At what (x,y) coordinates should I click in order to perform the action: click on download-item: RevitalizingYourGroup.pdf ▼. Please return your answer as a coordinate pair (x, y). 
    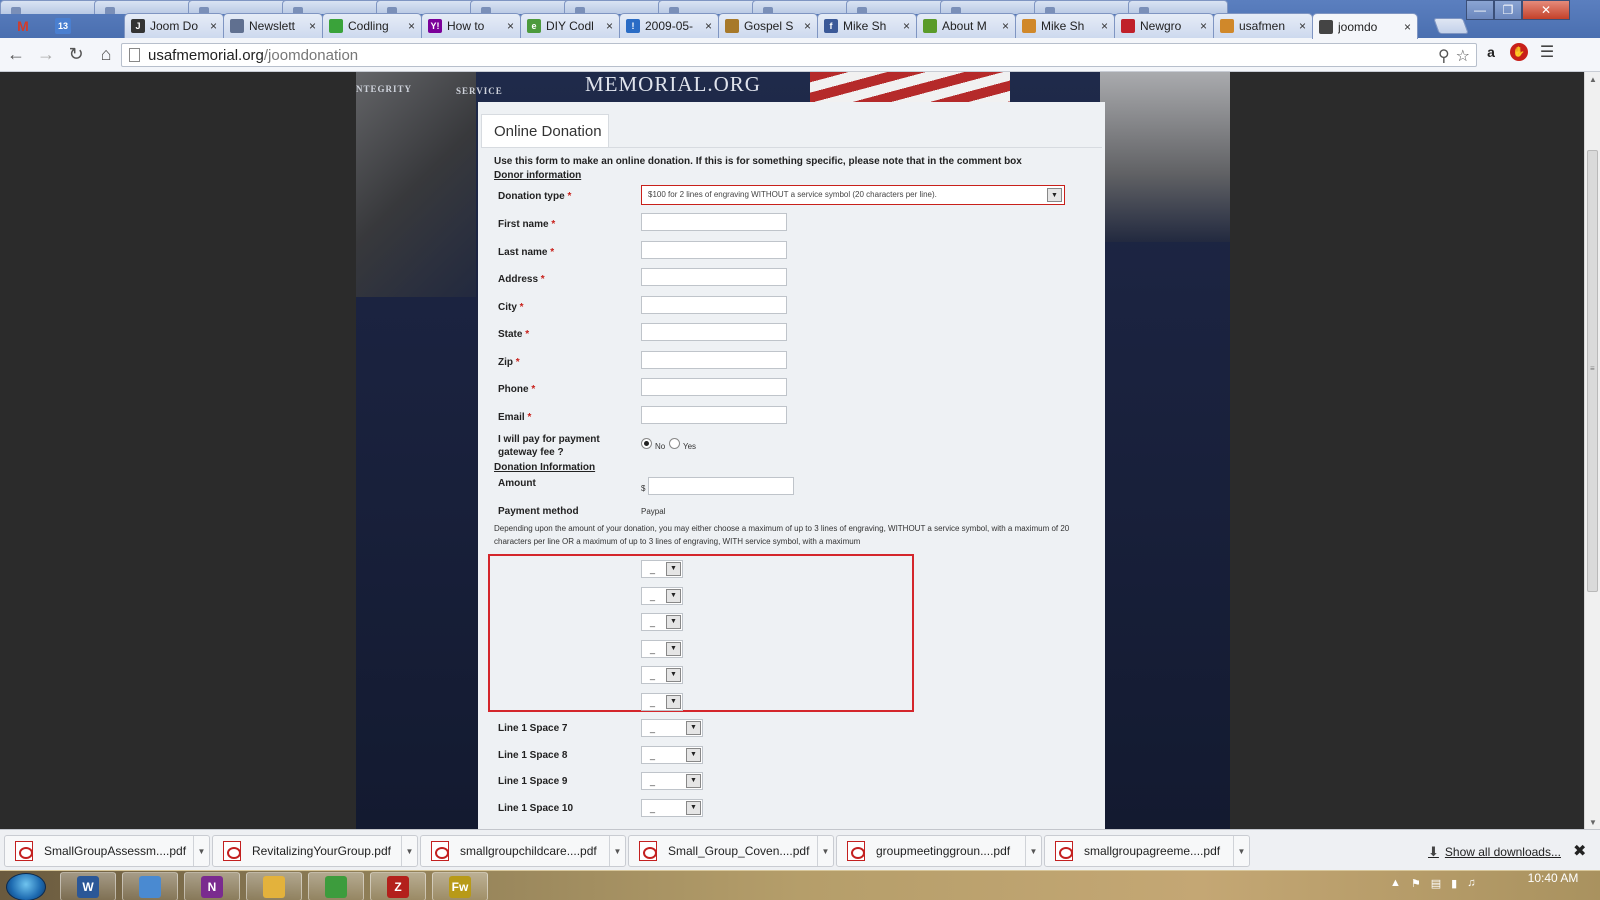
    Looking at the image, I should click on (315, 851).